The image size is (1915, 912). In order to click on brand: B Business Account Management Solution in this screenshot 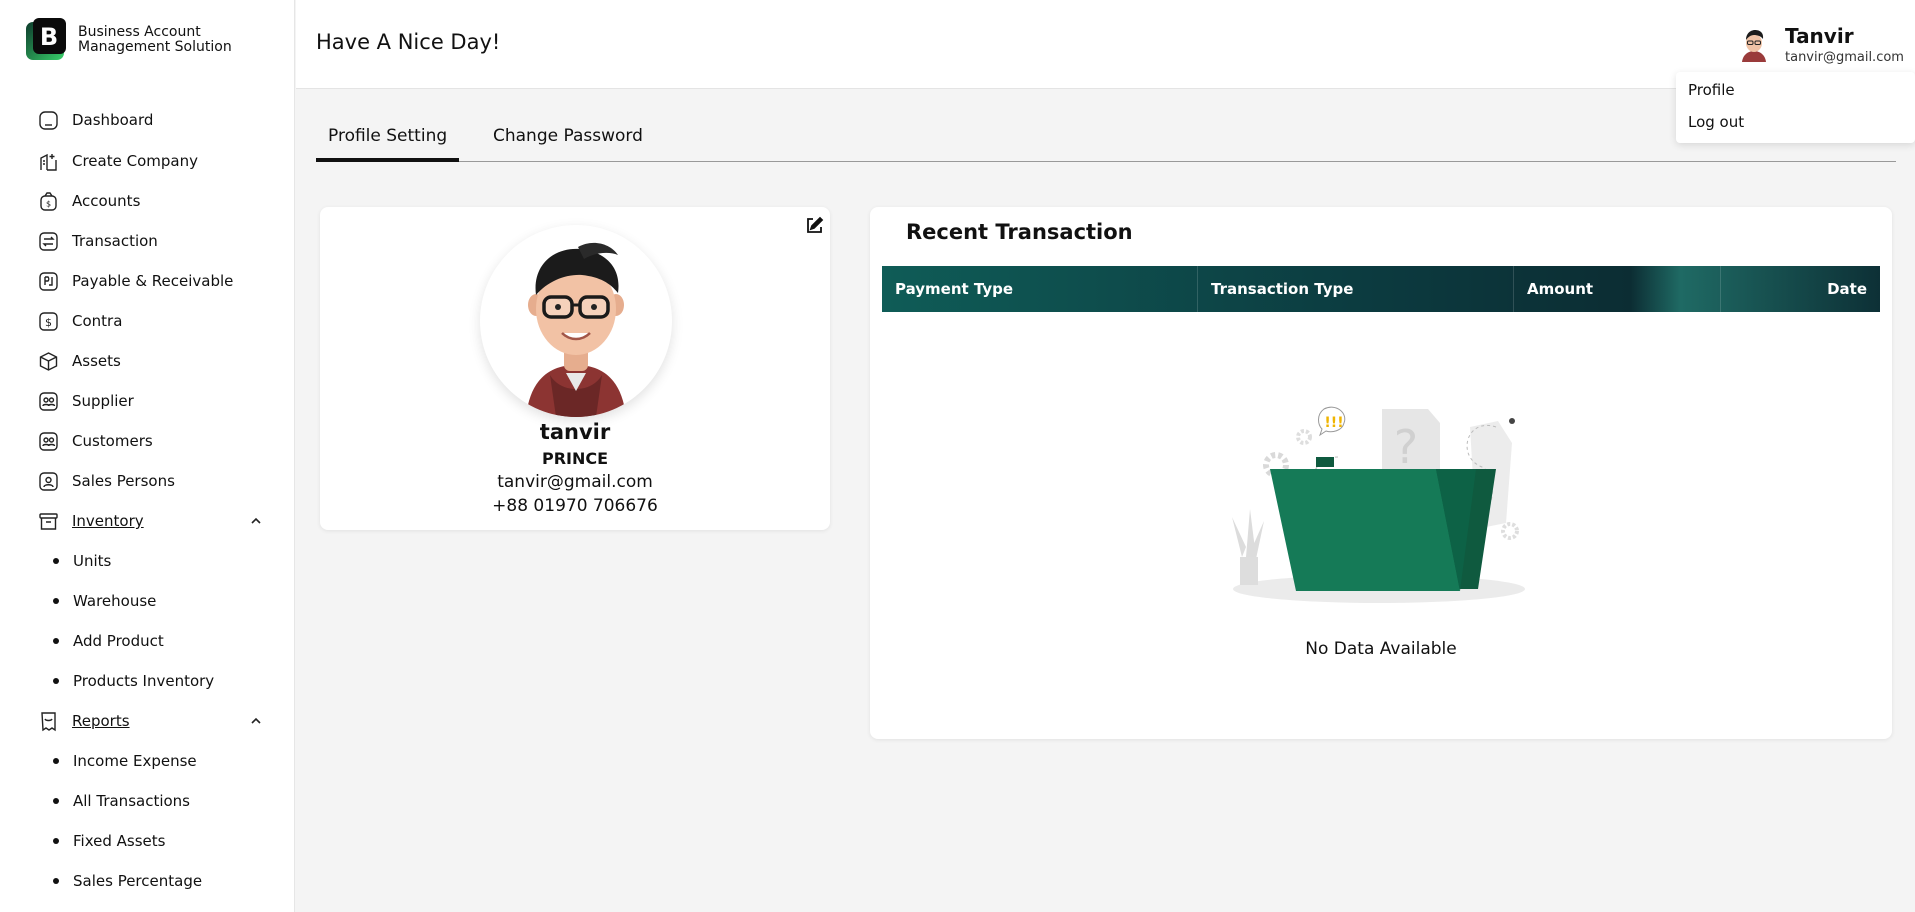, I will do `click(128, 40)`.